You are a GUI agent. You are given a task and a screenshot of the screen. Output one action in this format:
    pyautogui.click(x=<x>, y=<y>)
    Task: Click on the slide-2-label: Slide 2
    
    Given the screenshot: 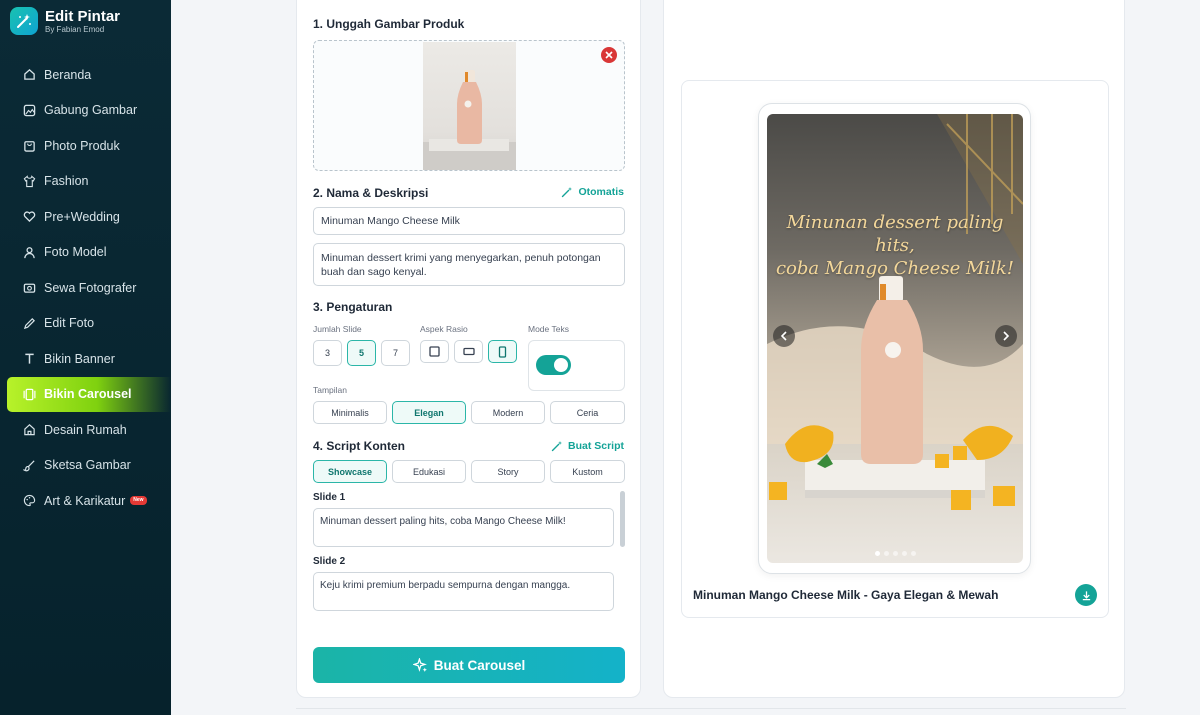 What is the action you would take?
    pyautogui.click(x=329, y=561)
    